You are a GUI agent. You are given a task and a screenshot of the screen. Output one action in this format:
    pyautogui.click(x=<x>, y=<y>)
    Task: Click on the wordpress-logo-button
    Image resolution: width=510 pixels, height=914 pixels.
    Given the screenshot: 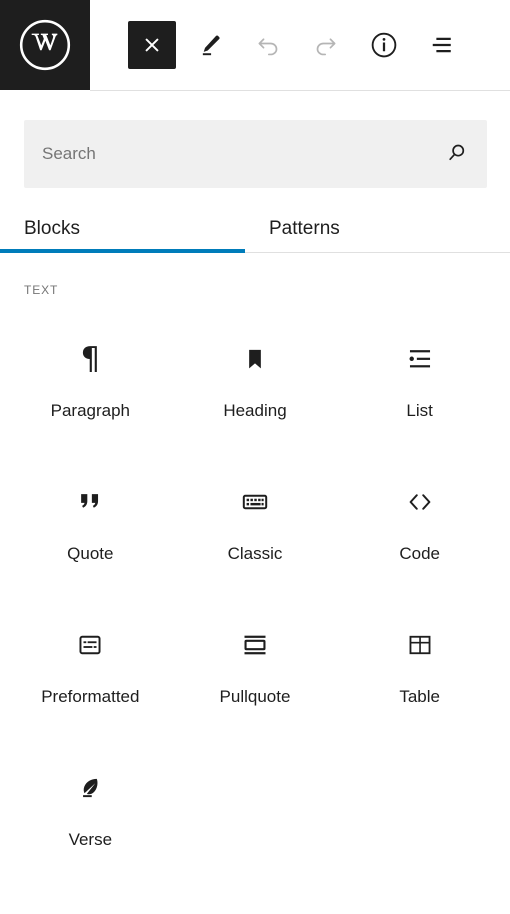 What is the action you would take?
    pyautogui.click(x=45, y=45)
    